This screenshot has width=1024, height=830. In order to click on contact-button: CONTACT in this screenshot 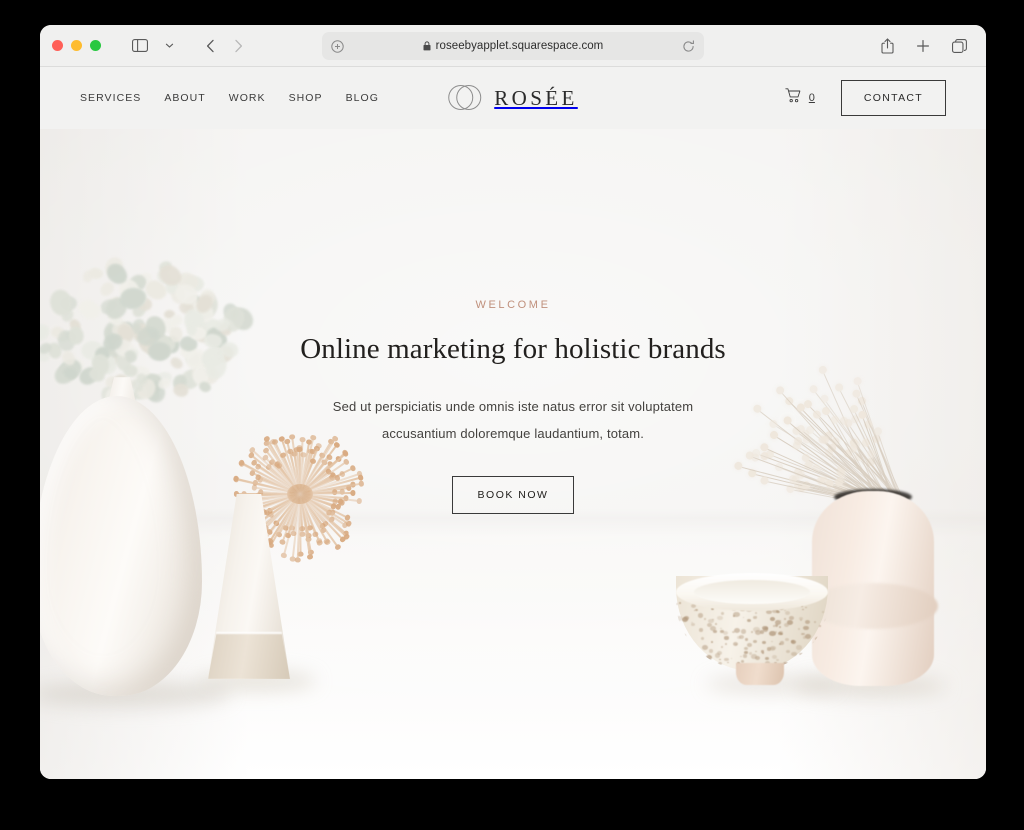, I will do `click(893, 98)`.